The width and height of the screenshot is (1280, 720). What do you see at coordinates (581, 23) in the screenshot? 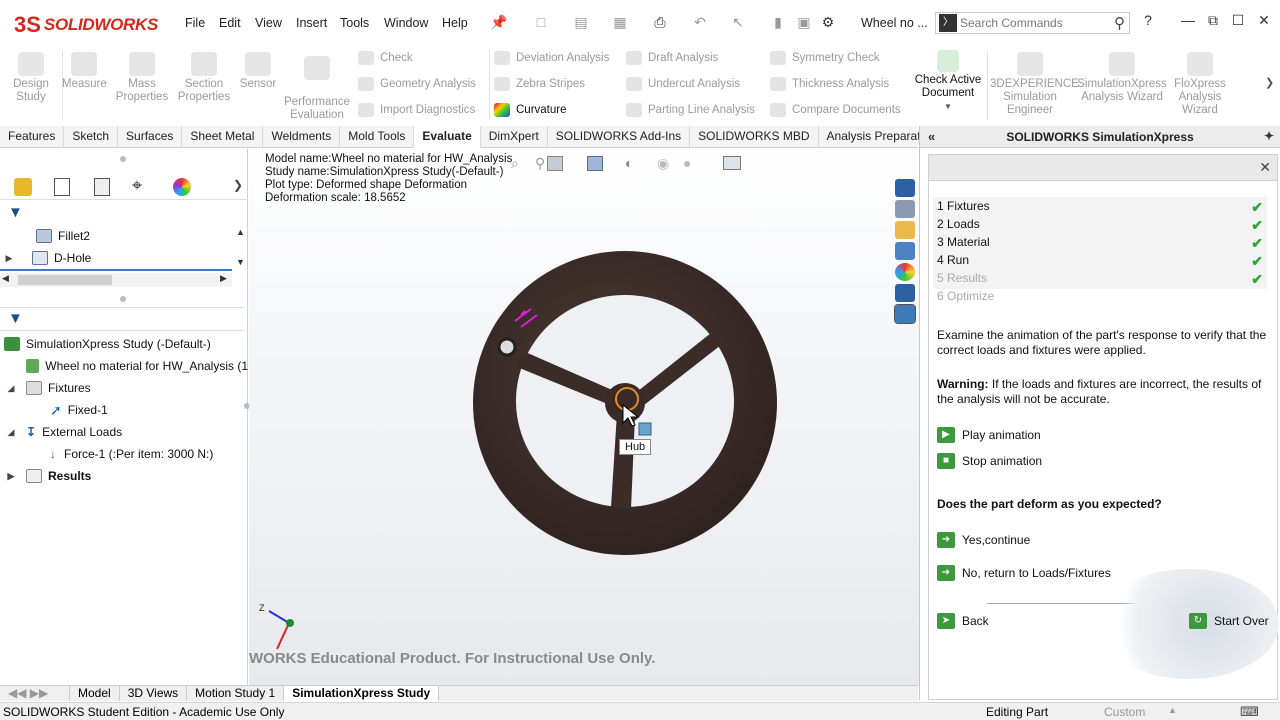
I see `open-icon: ▤` at bounding box center [581, 23].